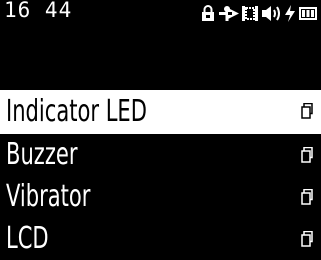 This screenshot has width=321, height=260. What do you see at coordinates (76, 111) in the screenshot?
I see `menu-item-label: Indicator LED` at bounding box center [76, 111].